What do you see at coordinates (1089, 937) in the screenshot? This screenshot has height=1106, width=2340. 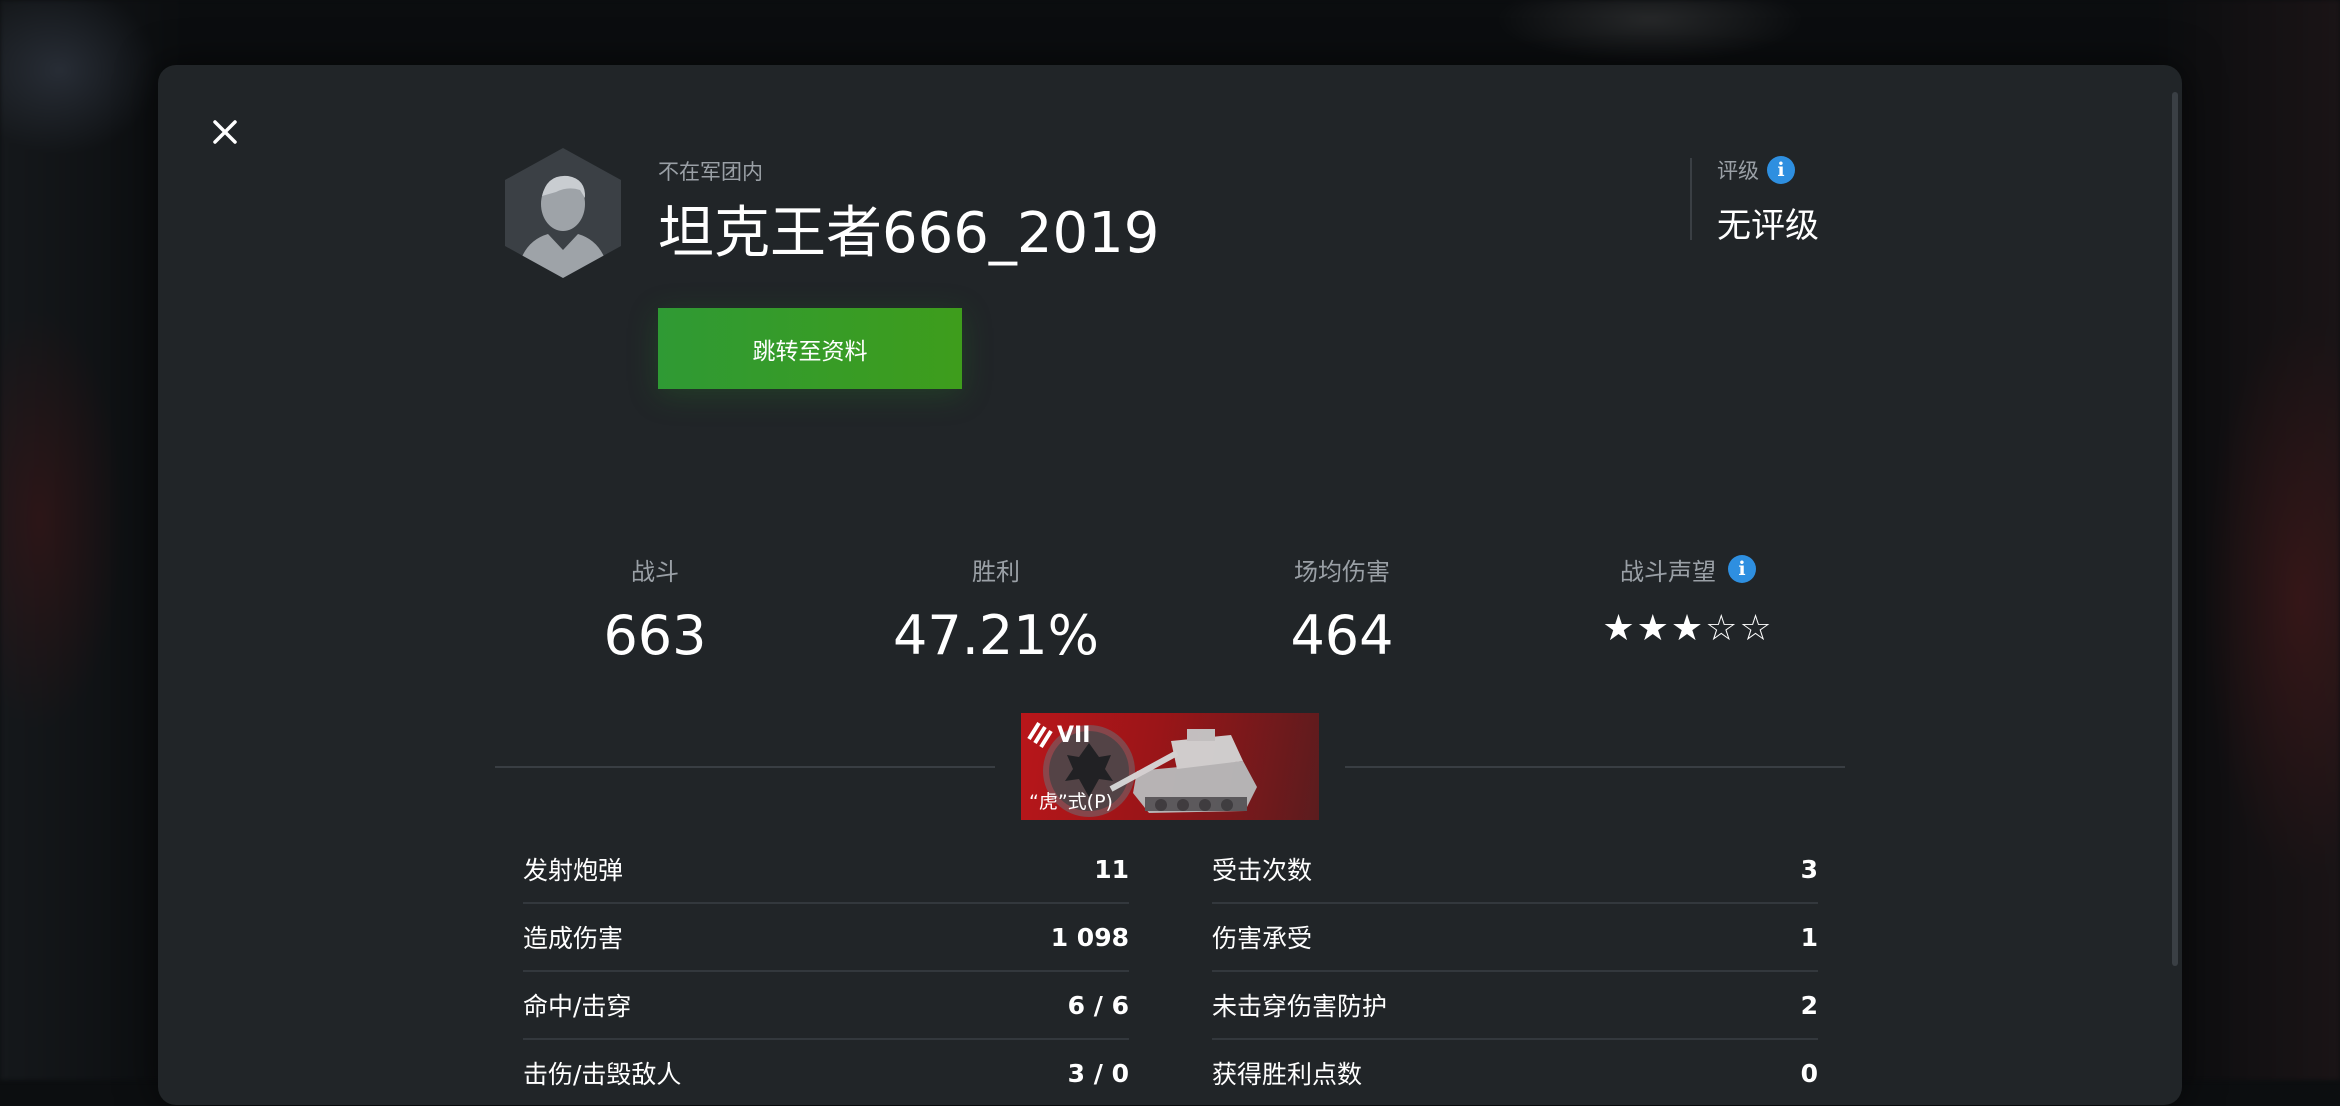 I see `row-value: 1 098` at bounding box center [1089, 937].